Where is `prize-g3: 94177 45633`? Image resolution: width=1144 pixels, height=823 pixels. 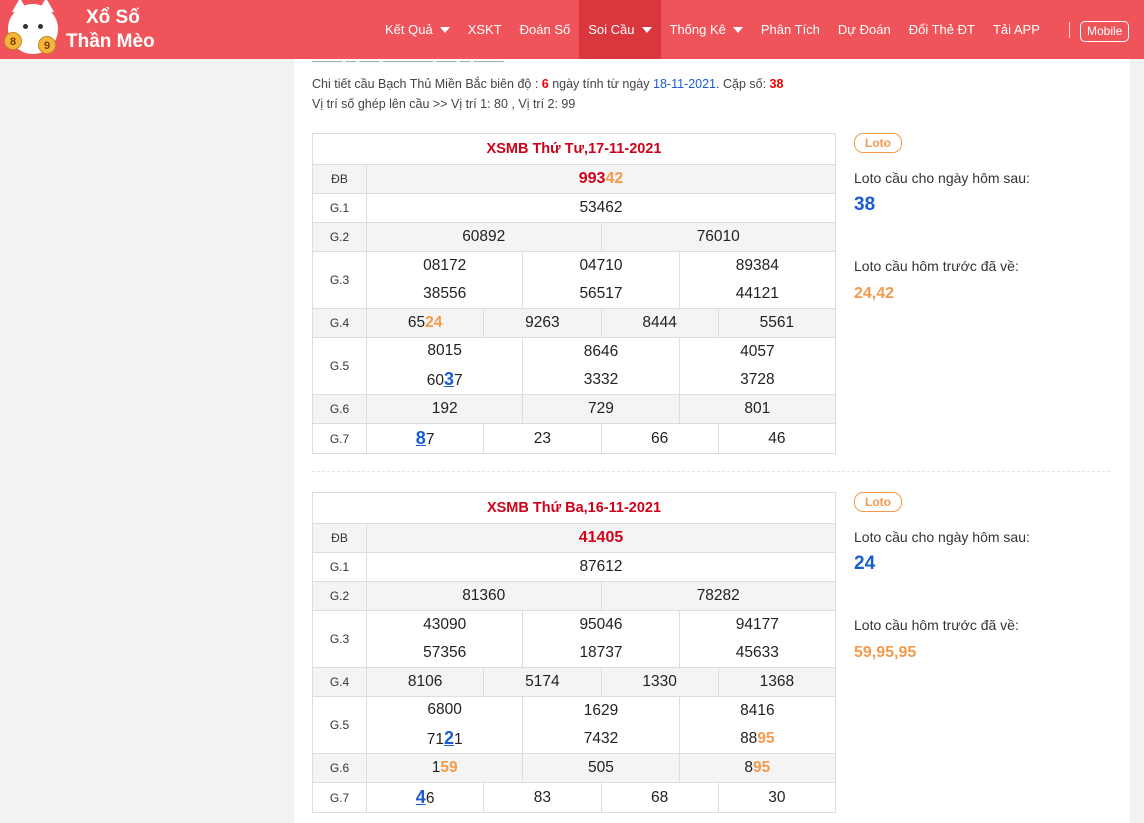
prize-g3: 94177 45633 is located at coordinates (757, 638).